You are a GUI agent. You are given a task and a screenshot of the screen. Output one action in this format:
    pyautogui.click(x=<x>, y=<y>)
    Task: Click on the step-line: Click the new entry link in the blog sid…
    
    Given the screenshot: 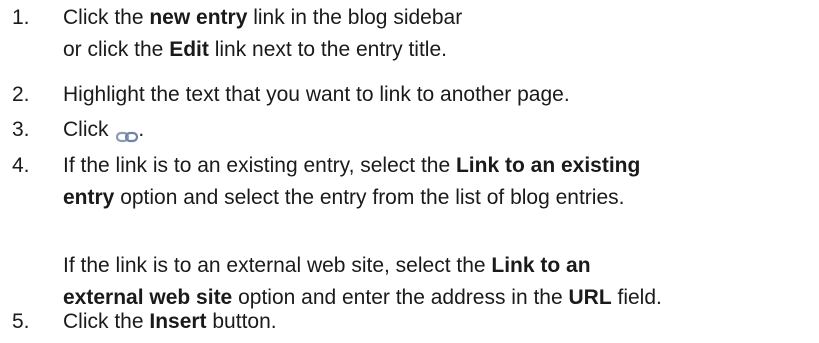 What is the action you would take?
    pyautogui.click(x=263, y=17)
    